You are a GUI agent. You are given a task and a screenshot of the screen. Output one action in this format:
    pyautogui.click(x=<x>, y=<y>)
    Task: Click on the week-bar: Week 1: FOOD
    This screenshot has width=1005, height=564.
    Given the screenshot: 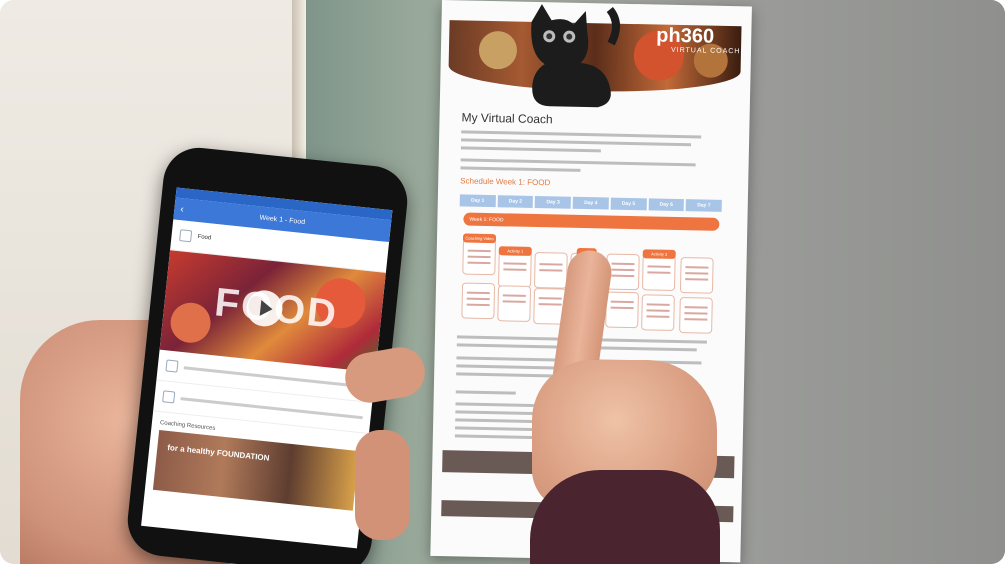 What is the action you would take?
    pyautogui.click(x=591, y=221)
    